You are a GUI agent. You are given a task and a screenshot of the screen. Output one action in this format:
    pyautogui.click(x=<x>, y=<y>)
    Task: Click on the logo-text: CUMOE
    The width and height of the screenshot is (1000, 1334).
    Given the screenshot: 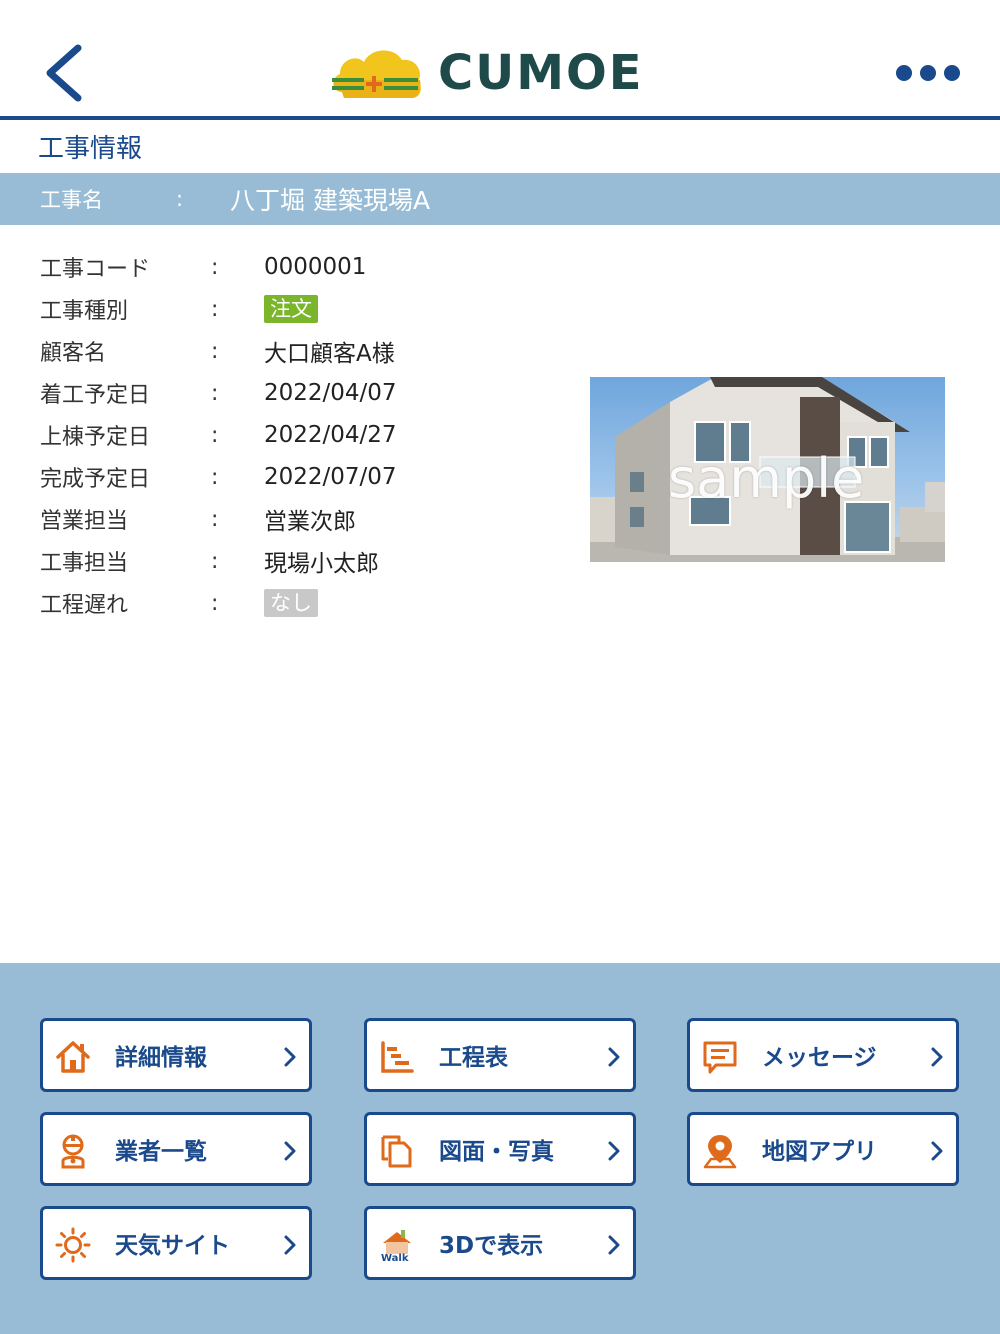 What is the action you would take?
    pyautogui.click(x=541, y=73)
    